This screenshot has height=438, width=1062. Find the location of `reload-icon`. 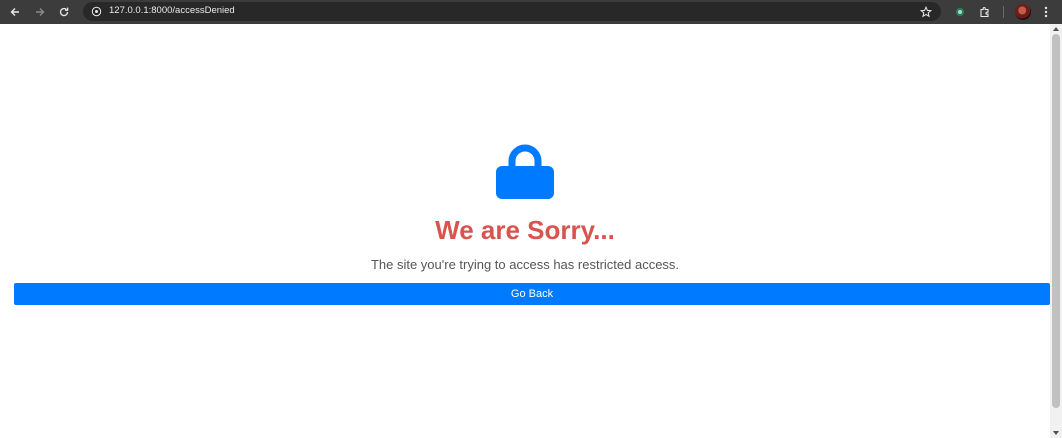

reload-icon is located at coordinates (64, 12).